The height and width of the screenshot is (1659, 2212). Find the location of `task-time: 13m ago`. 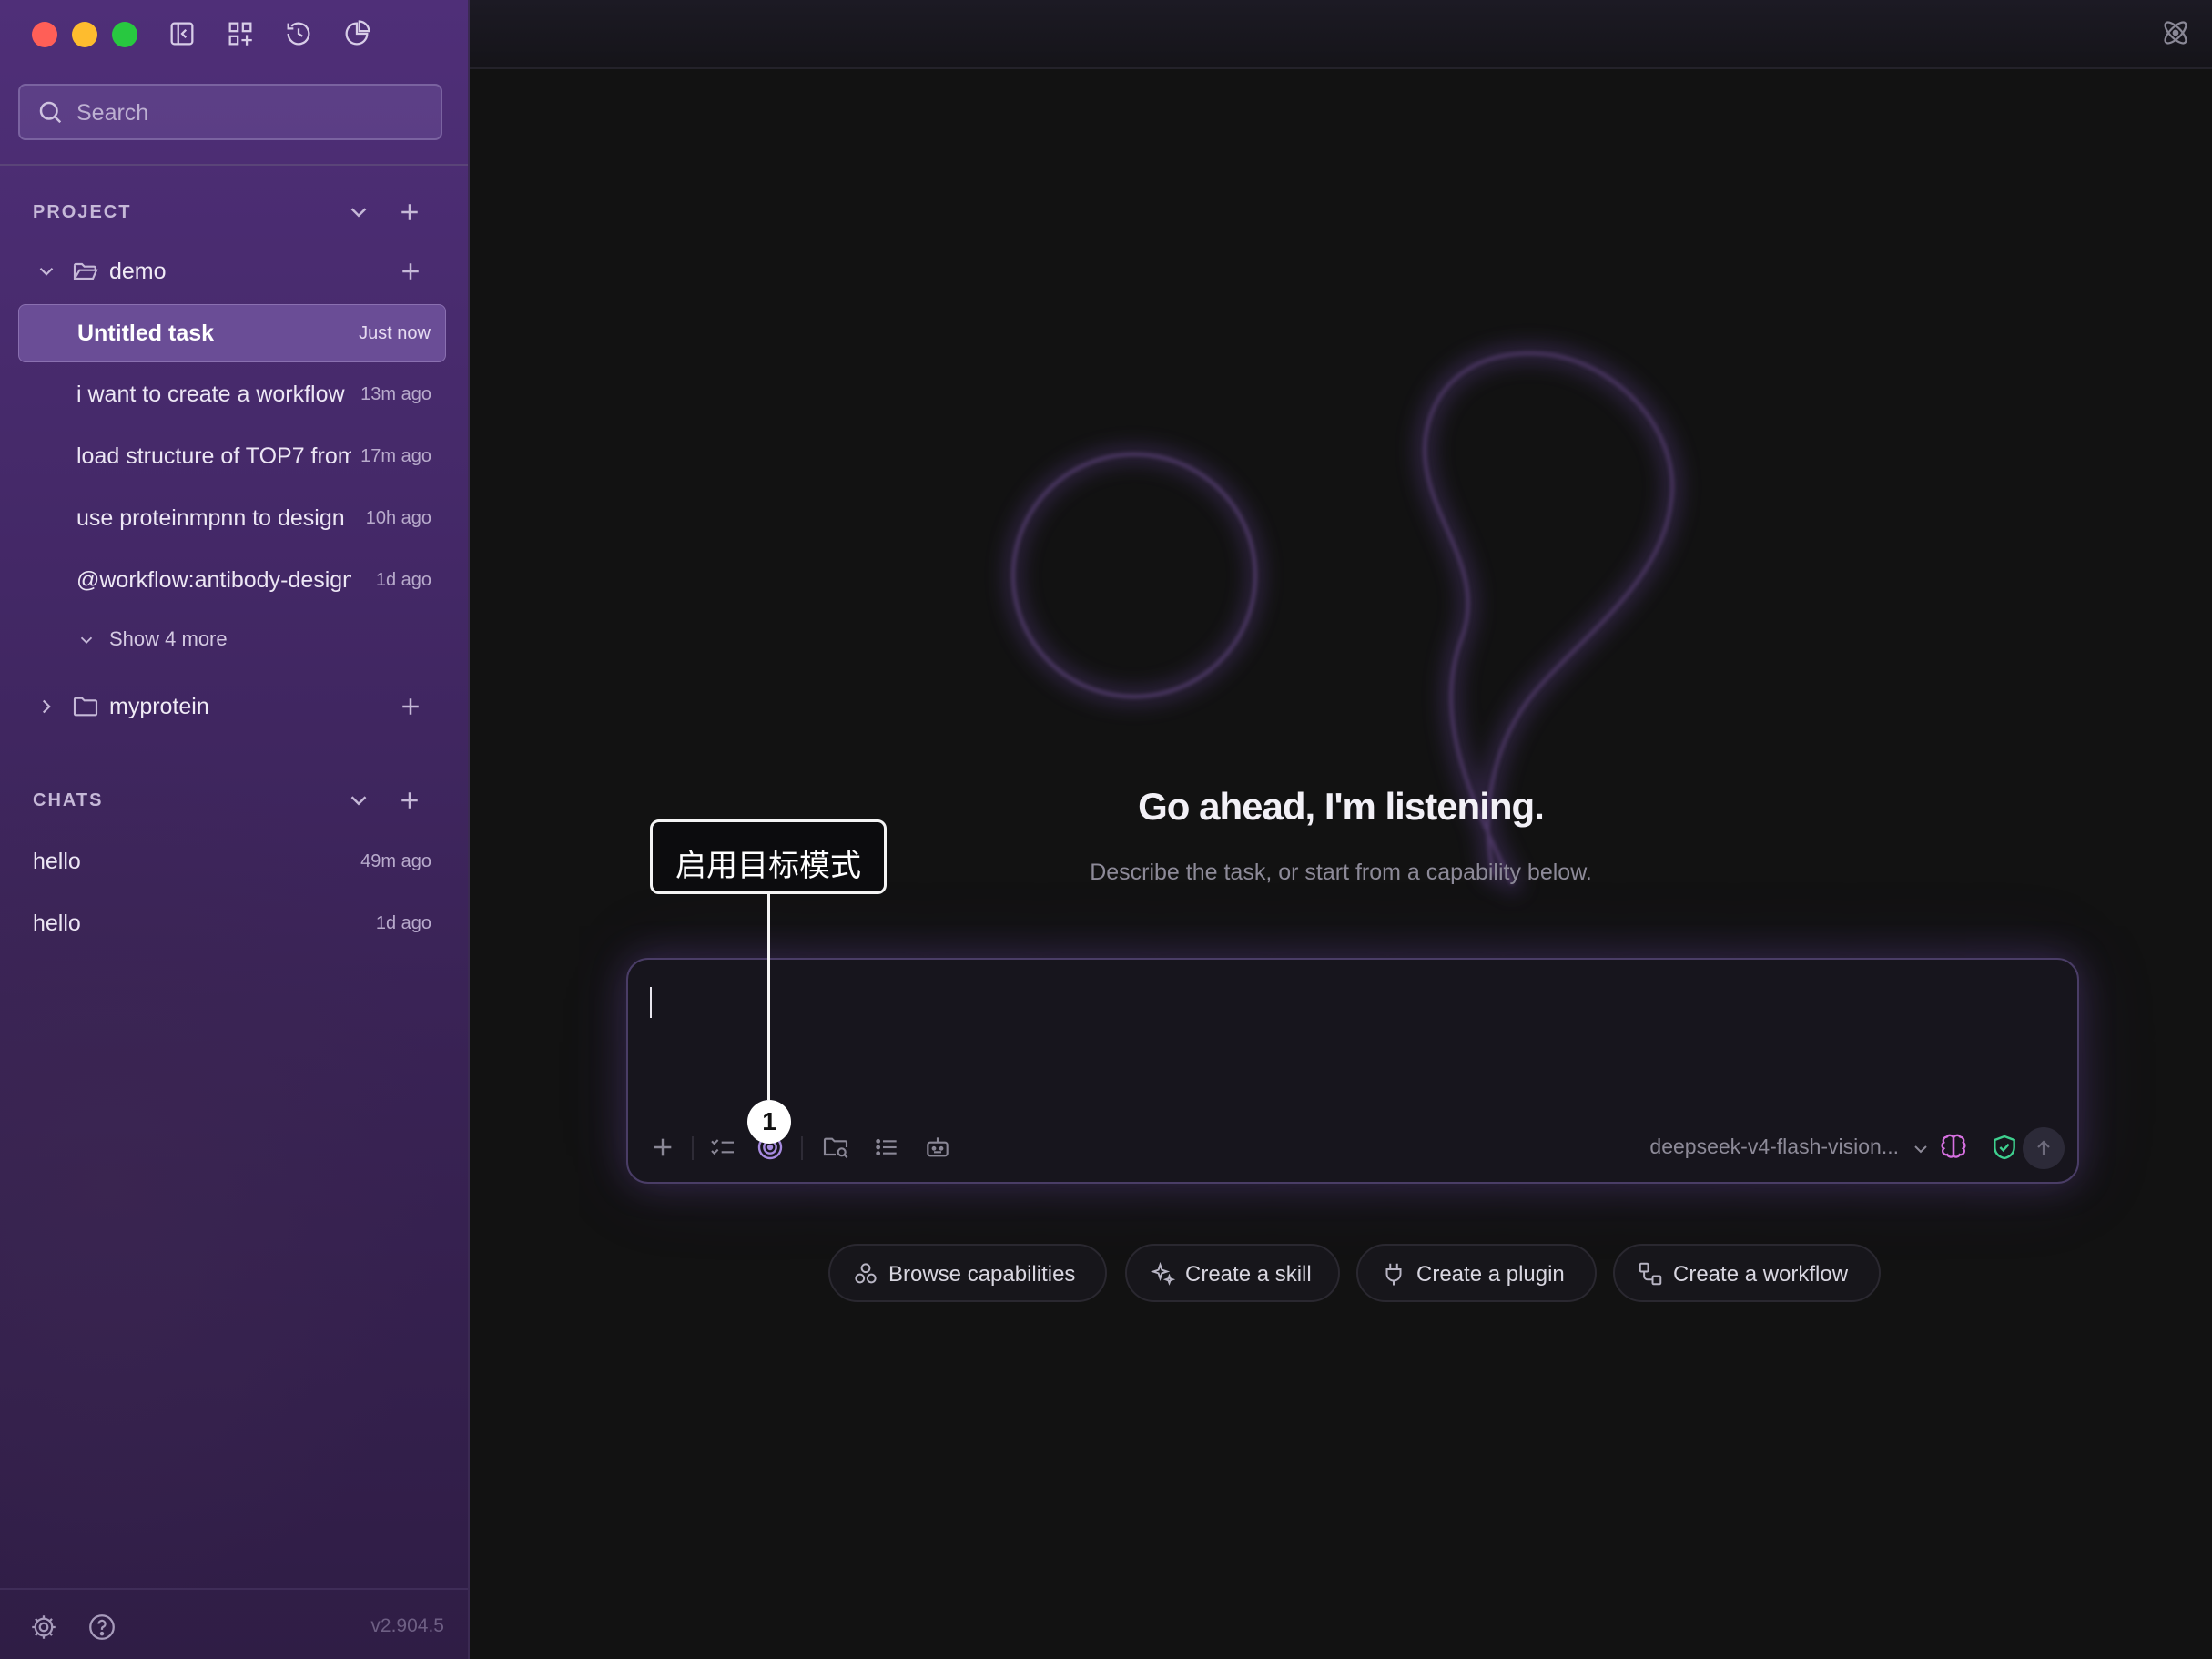

task-time: 13m ago is located at coordinates (395, 394).